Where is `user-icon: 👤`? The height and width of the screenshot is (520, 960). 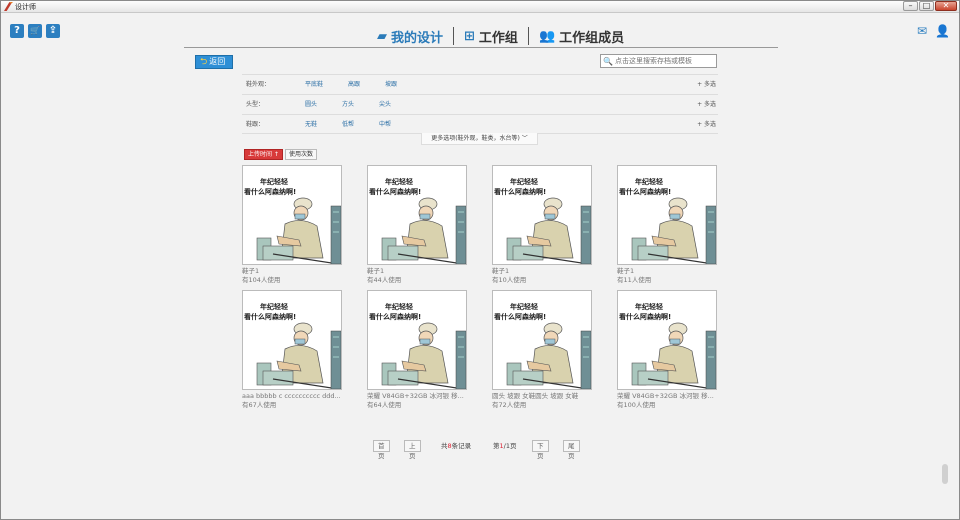 user-icon: 👤 is located at coordinates (942, 31).